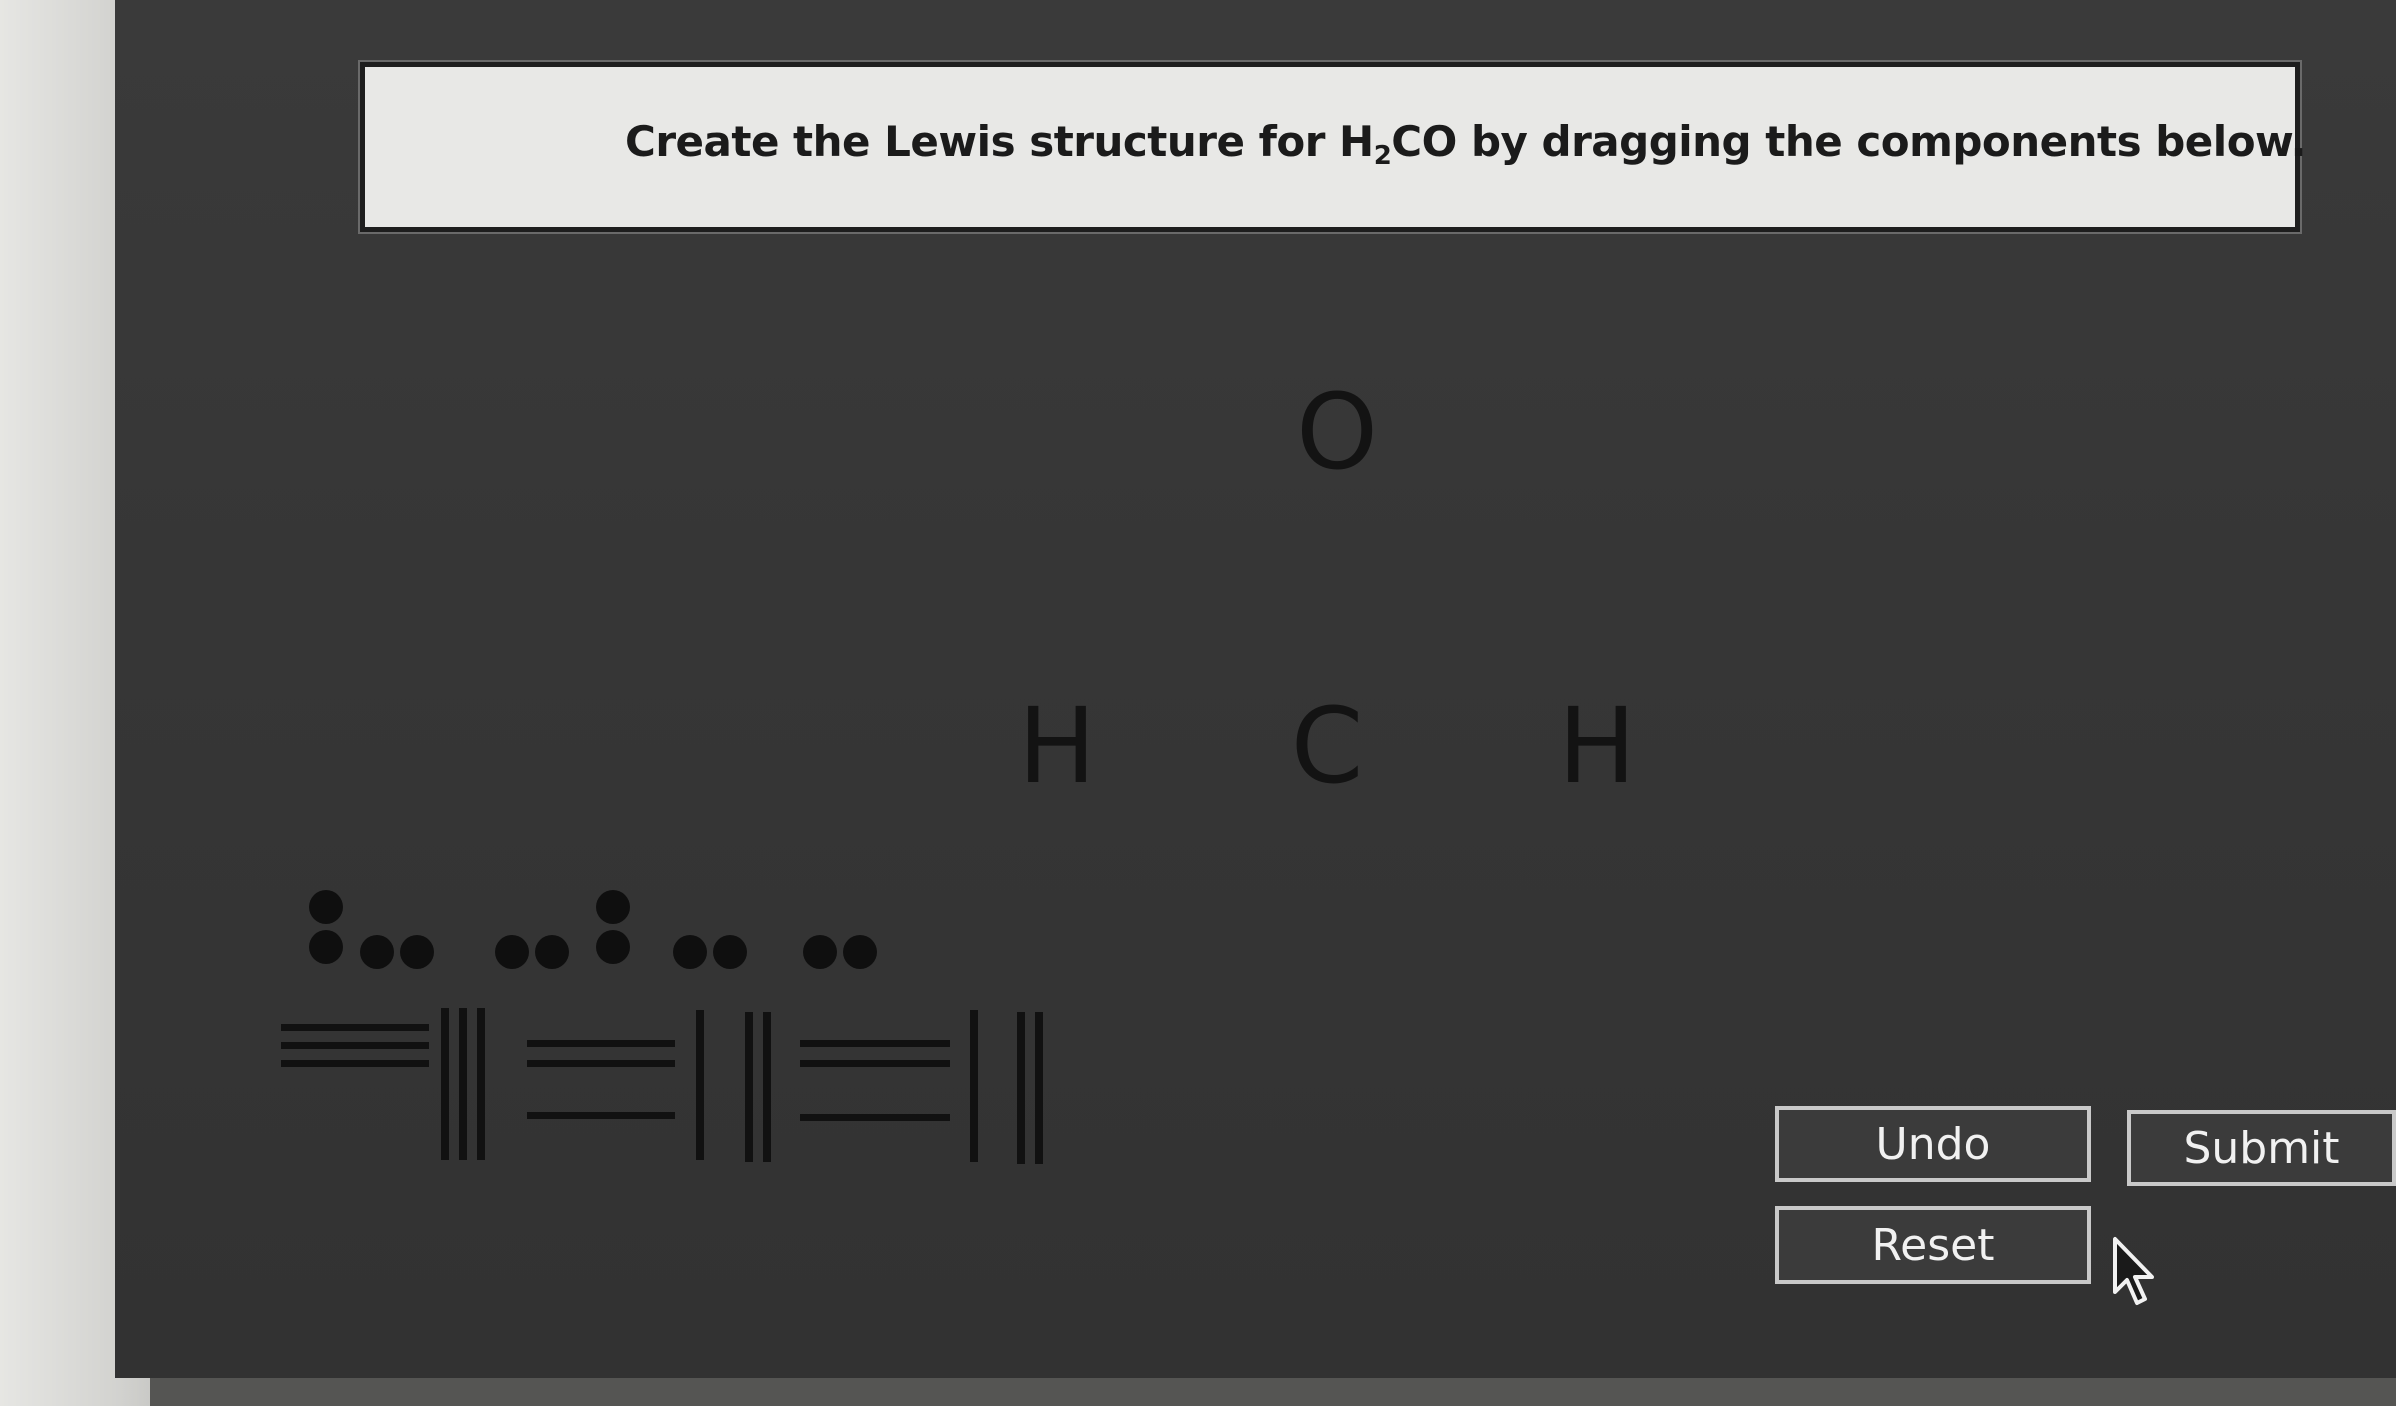  What do you see at coordinates (1327, 746) in the screenshot?
I see `atom-carbon: C` at bounding box center [1327, 746].